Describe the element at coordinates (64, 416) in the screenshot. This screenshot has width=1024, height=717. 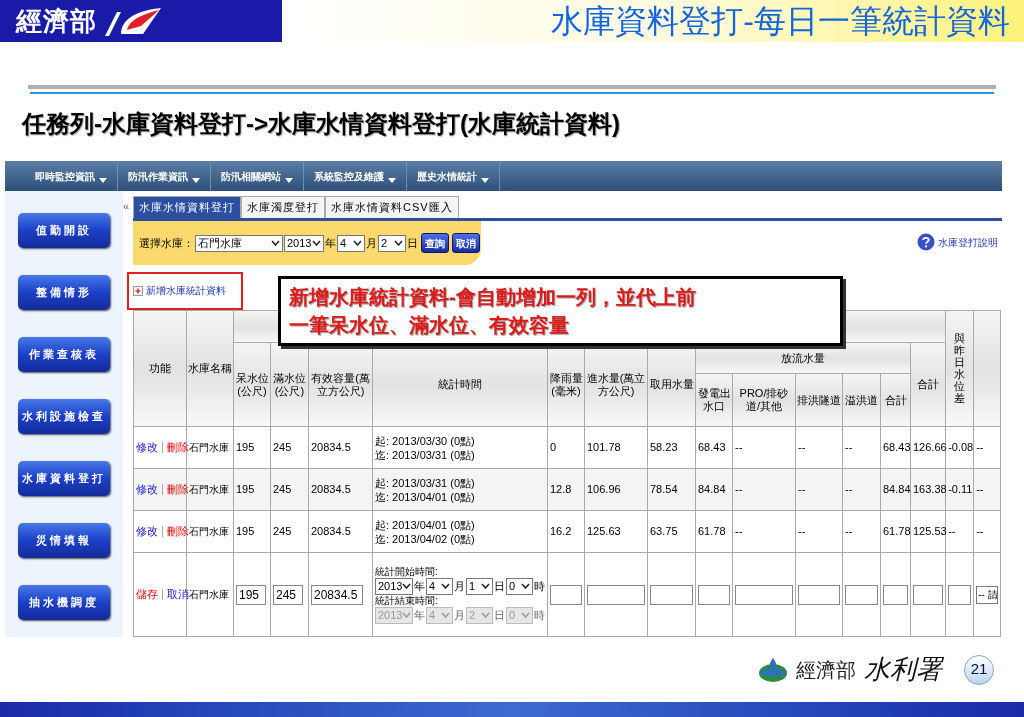
I see `sidebar-button: 水利設施檢查` at that location.